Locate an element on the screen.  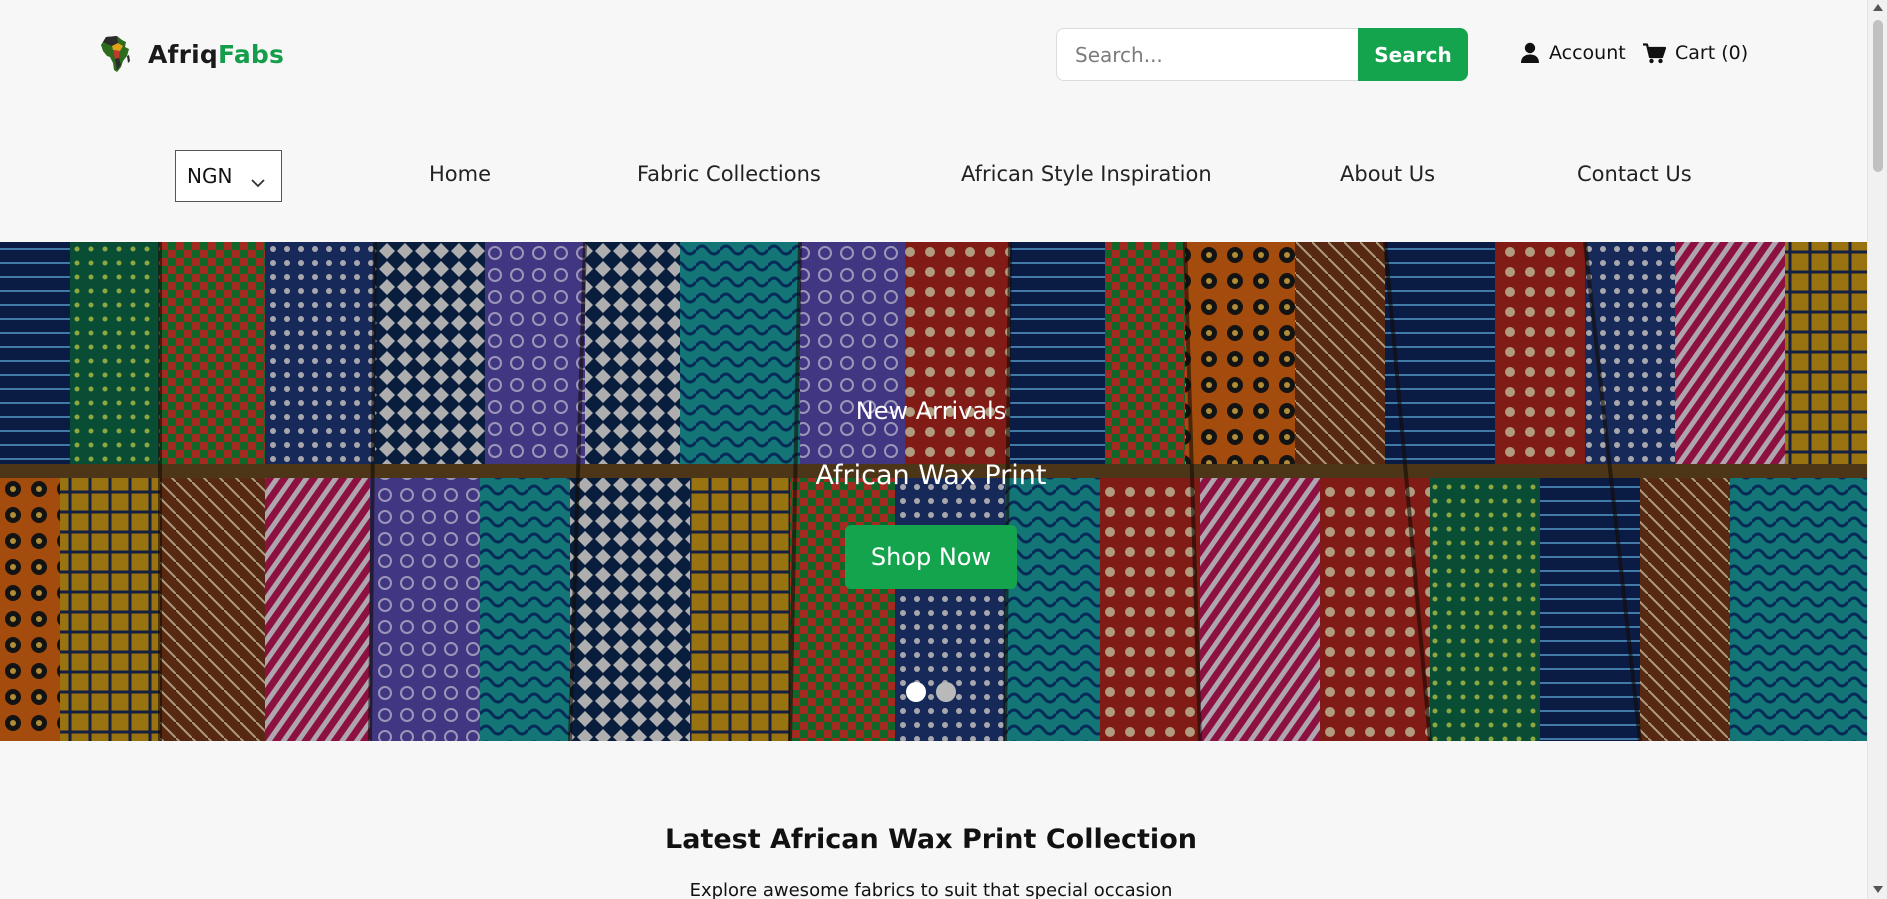
nav-item-african-style-inspiration: African Style Inspiration is located at coordinates (1086, 174).